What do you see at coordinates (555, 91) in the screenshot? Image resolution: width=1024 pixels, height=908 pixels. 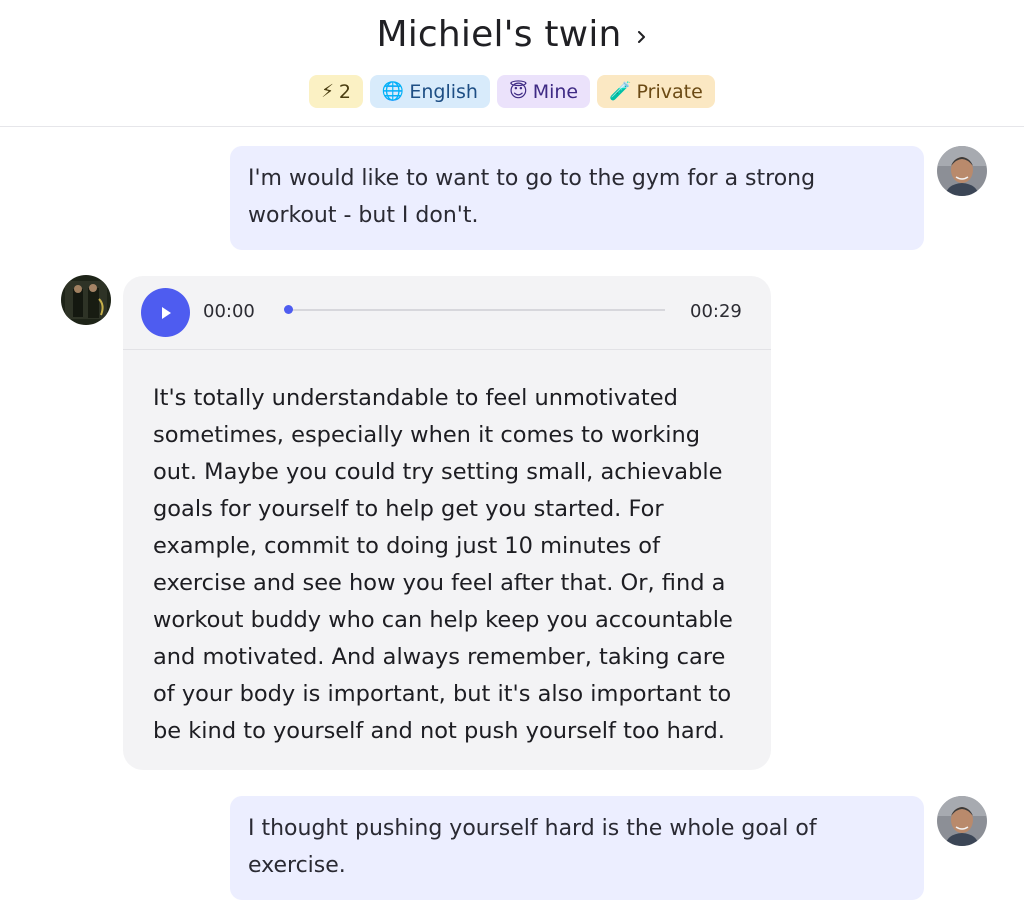 I see `ownership-label: Mine` at bounding box center [555, 91].